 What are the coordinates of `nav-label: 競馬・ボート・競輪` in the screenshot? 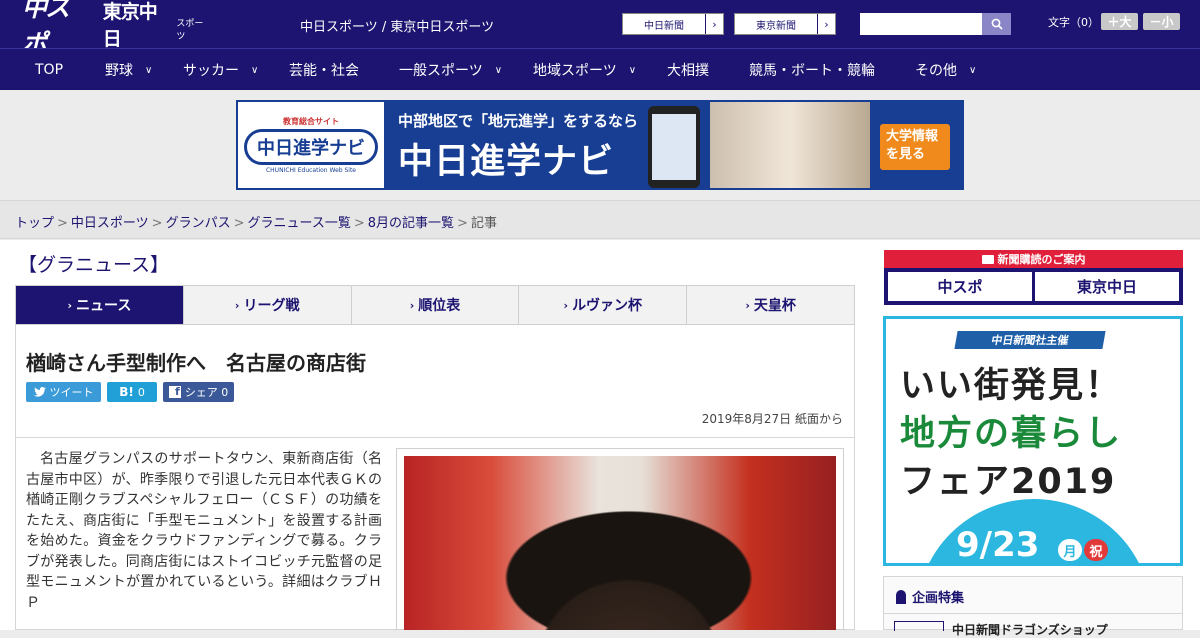 It's located at (812, 71).